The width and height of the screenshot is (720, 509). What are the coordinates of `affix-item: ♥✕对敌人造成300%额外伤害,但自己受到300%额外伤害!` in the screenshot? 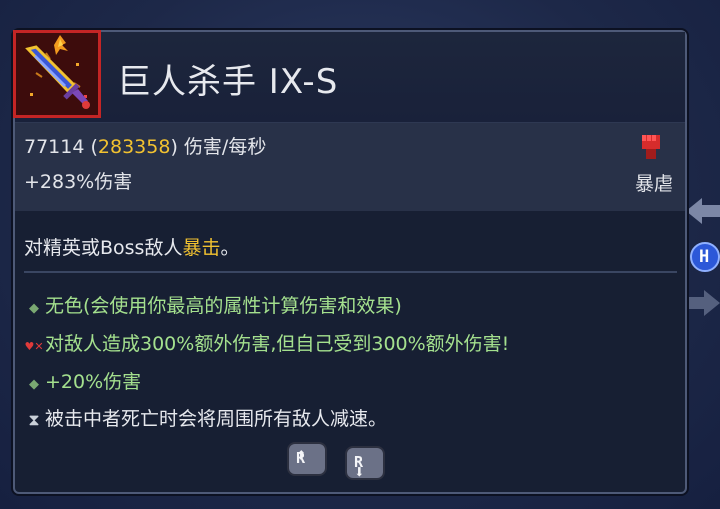 It's located at (266, 342).